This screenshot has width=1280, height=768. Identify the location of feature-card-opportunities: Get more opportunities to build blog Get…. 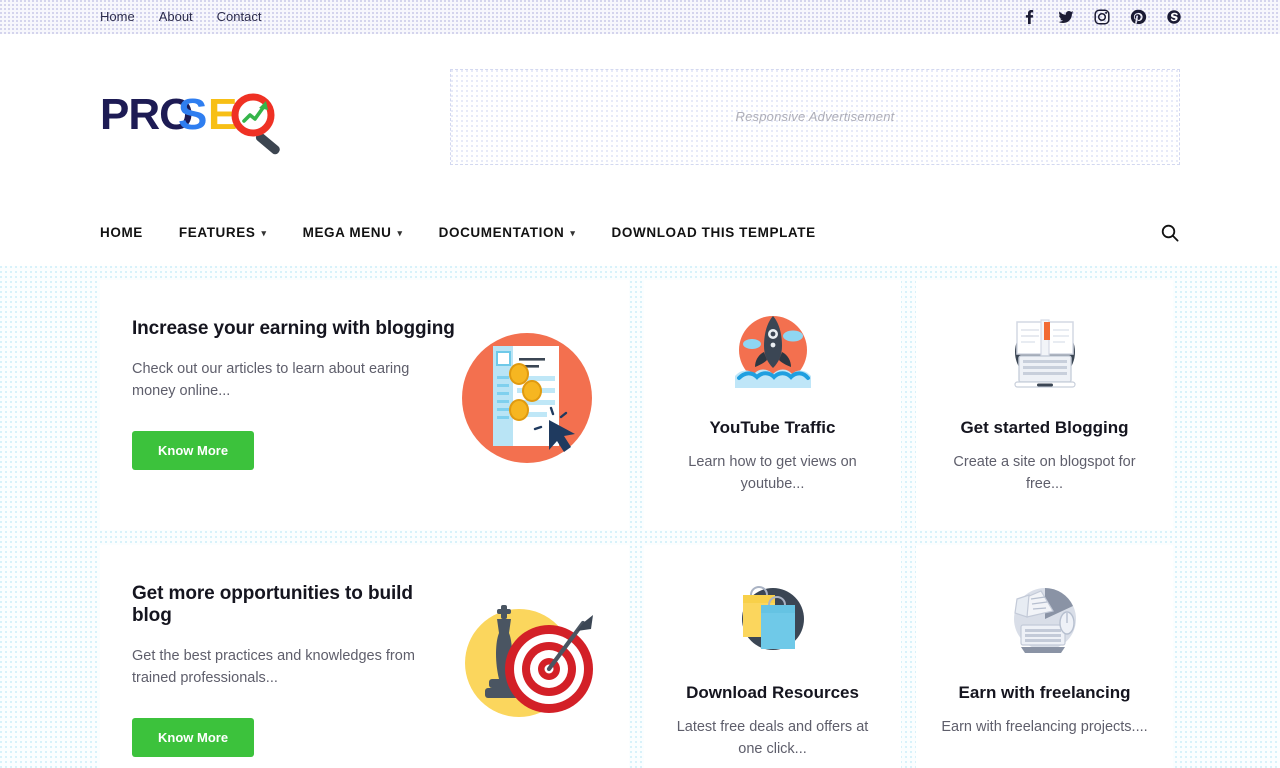
(364, 656).